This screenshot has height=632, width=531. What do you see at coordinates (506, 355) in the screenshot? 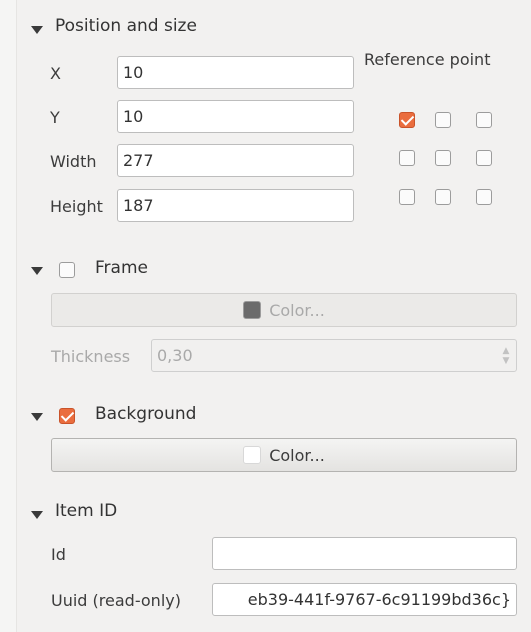
I see `spin-arrows-icon: ▲ ▼` at bounding box center [506, 355].